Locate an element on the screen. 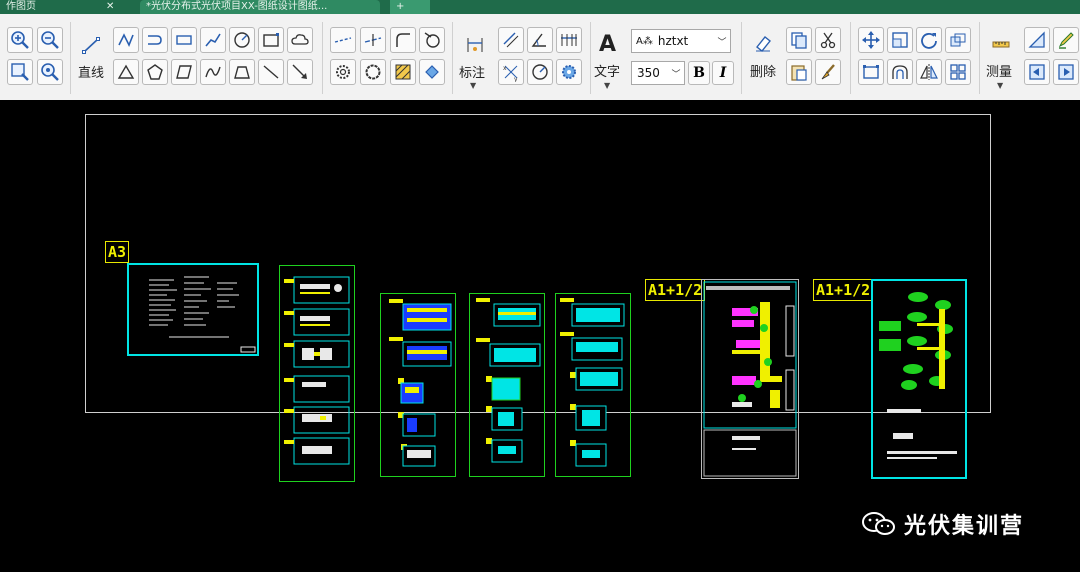  sheet-contents is located at coordinates (750, 379).